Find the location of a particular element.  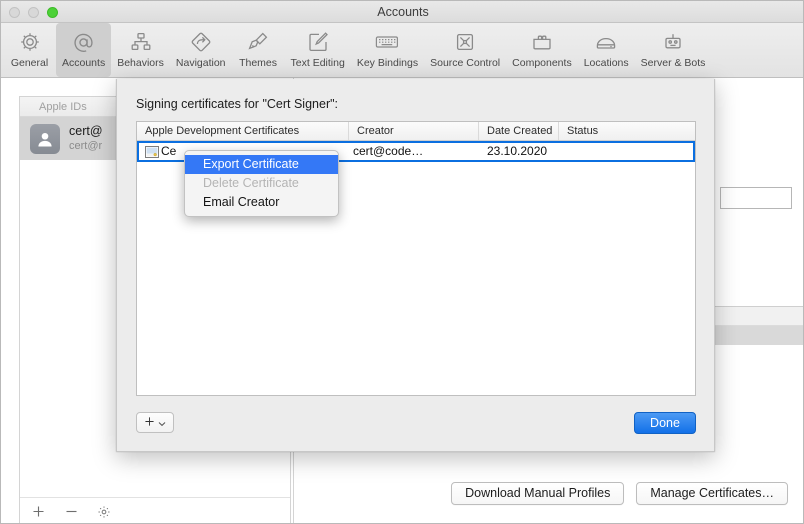

toolbar-item-label: Themes is located at coordinates (258, 63).